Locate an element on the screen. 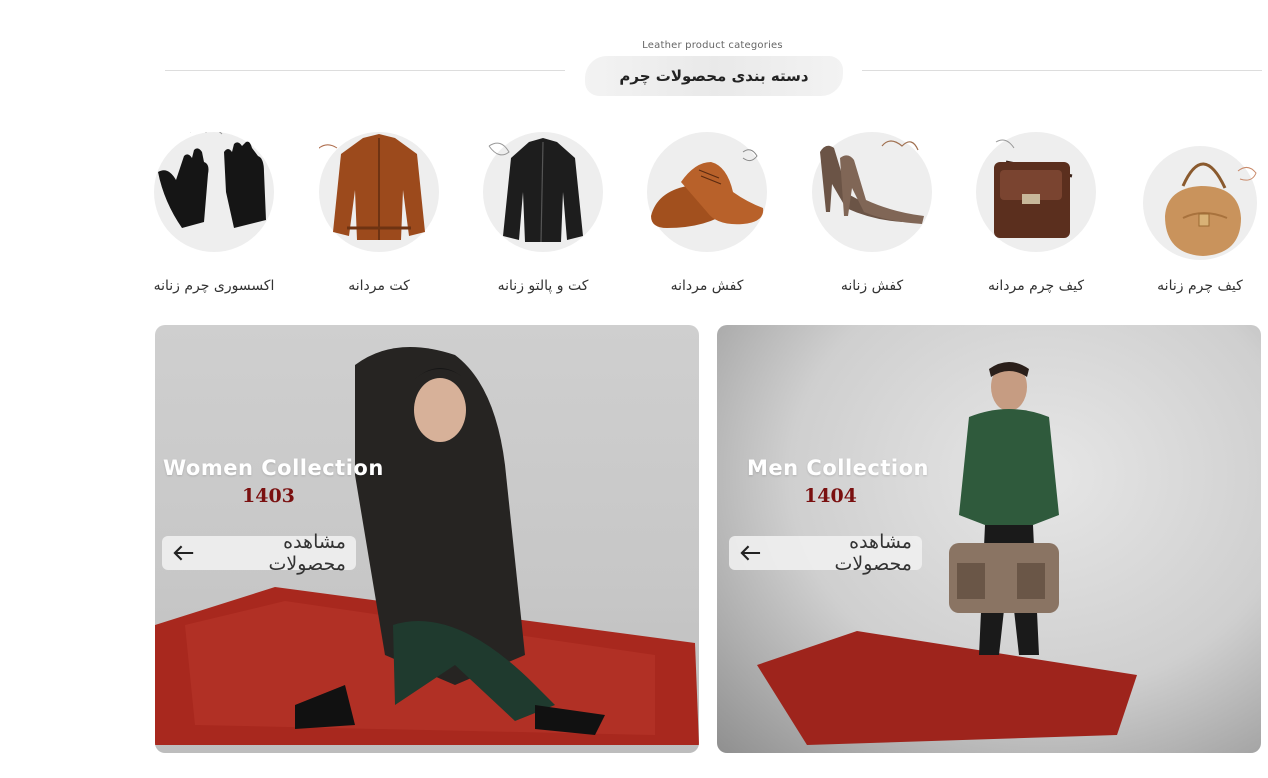 The width and height of the screenshot is (1268, 778). men-bag-icon is located at coordinates (1033, 188).